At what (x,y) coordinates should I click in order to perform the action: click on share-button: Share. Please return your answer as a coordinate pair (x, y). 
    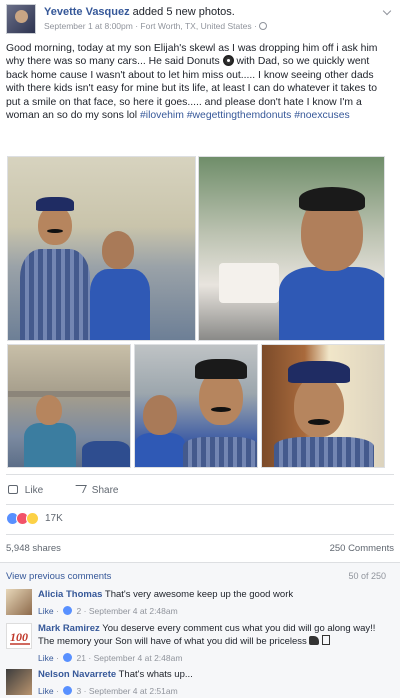
    Looking at the image, I should click on (95, 490).